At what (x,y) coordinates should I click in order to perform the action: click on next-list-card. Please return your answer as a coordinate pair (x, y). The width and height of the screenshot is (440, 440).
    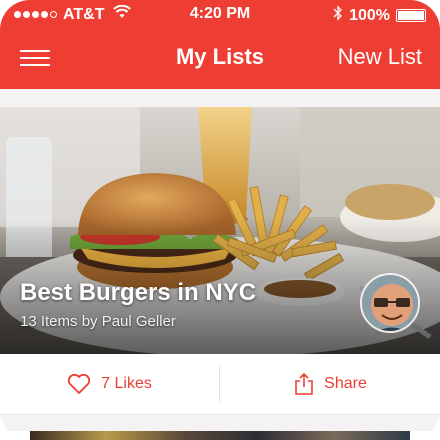
    Looking at the image, I should click on (220, 435).